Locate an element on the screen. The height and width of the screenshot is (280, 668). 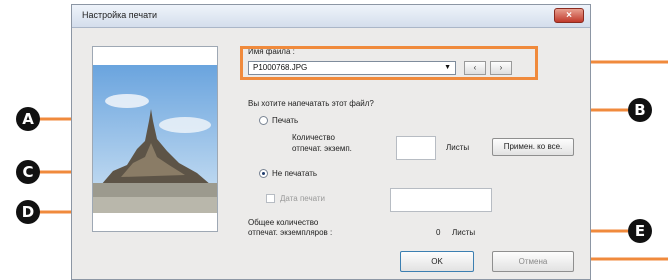
total-copies-value: 0 is located at coordinates (438, 232).